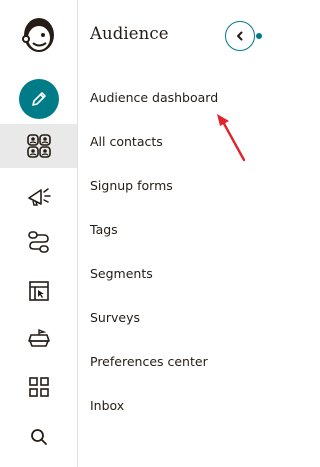 The height and width of the screenshot is (467, 320). I want to click on nav-item-audience-dashboard: Audience dashboard, so click(154, 98).